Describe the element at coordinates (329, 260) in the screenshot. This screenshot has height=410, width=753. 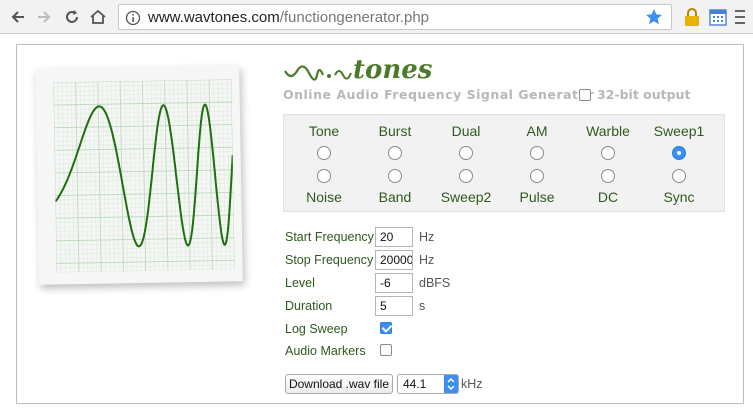
I see `stop-frequency-label: Stop Frequency` at that location.